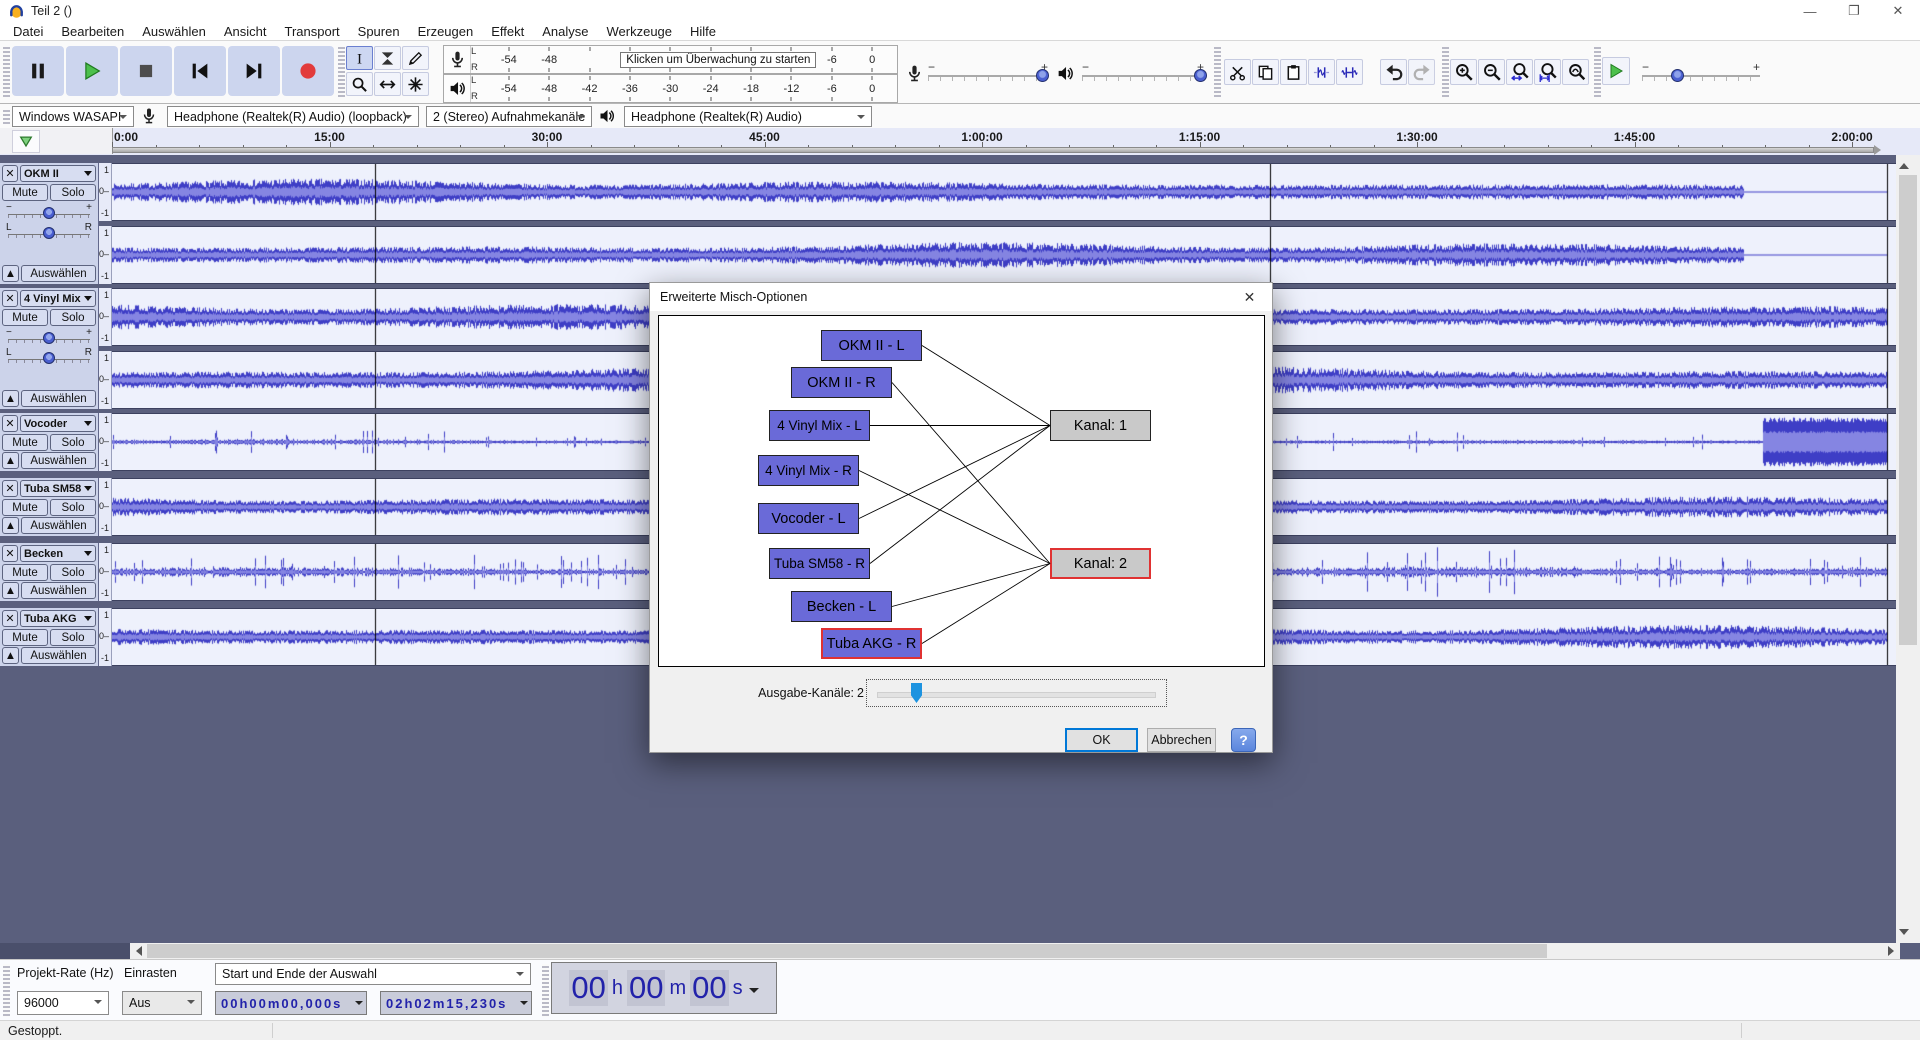  Describe the element at coordinates (841, 606) in the screenshot. I see `mixer-input-node-6: Becken - L` at that location.